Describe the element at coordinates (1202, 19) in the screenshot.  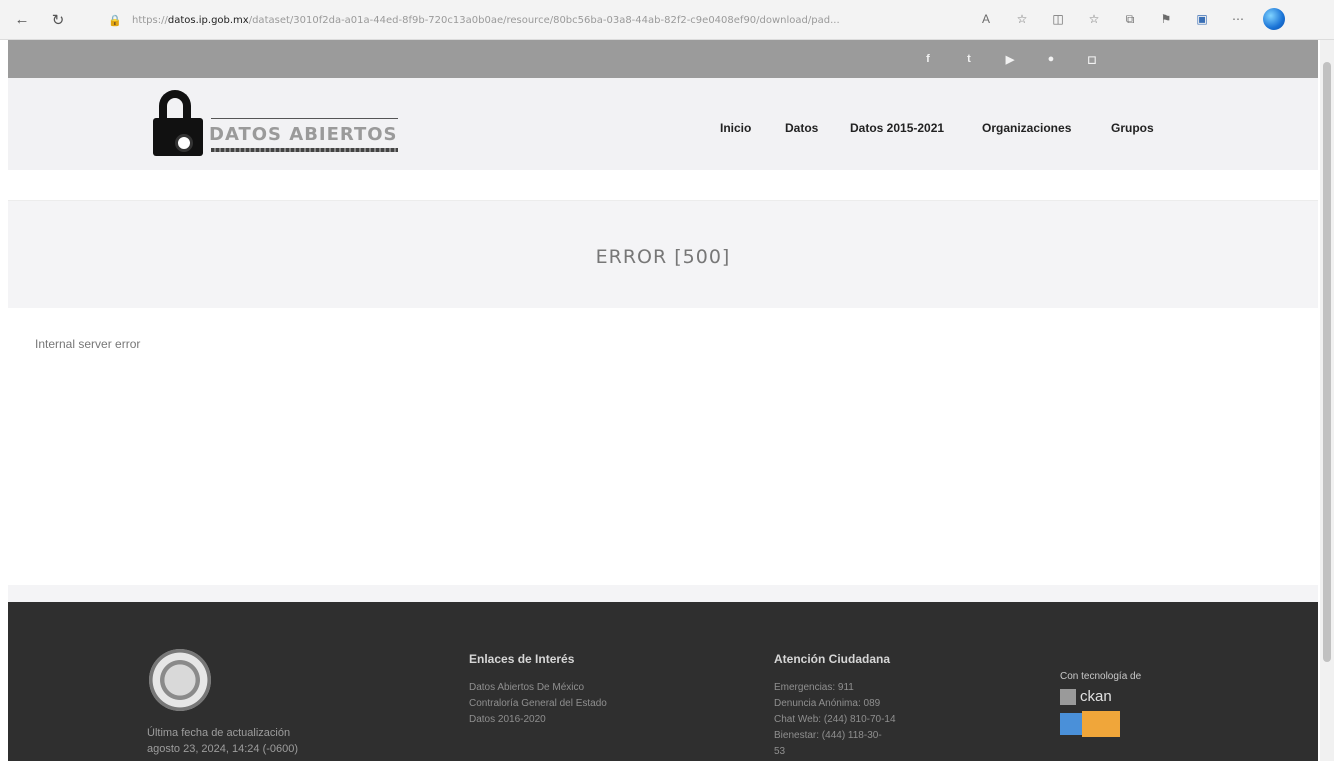
I see `profile-icon: ▣` at that location.